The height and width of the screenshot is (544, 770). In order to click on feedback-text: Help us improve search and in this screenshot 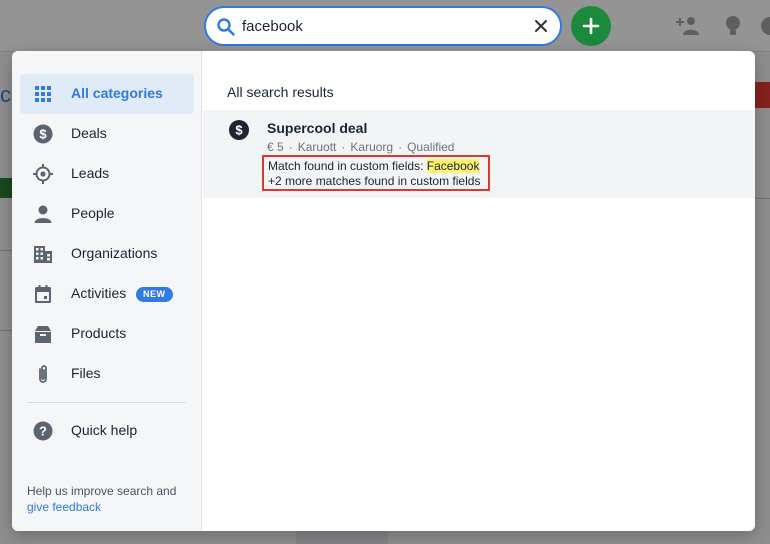, I will do `click(102, 491)`.